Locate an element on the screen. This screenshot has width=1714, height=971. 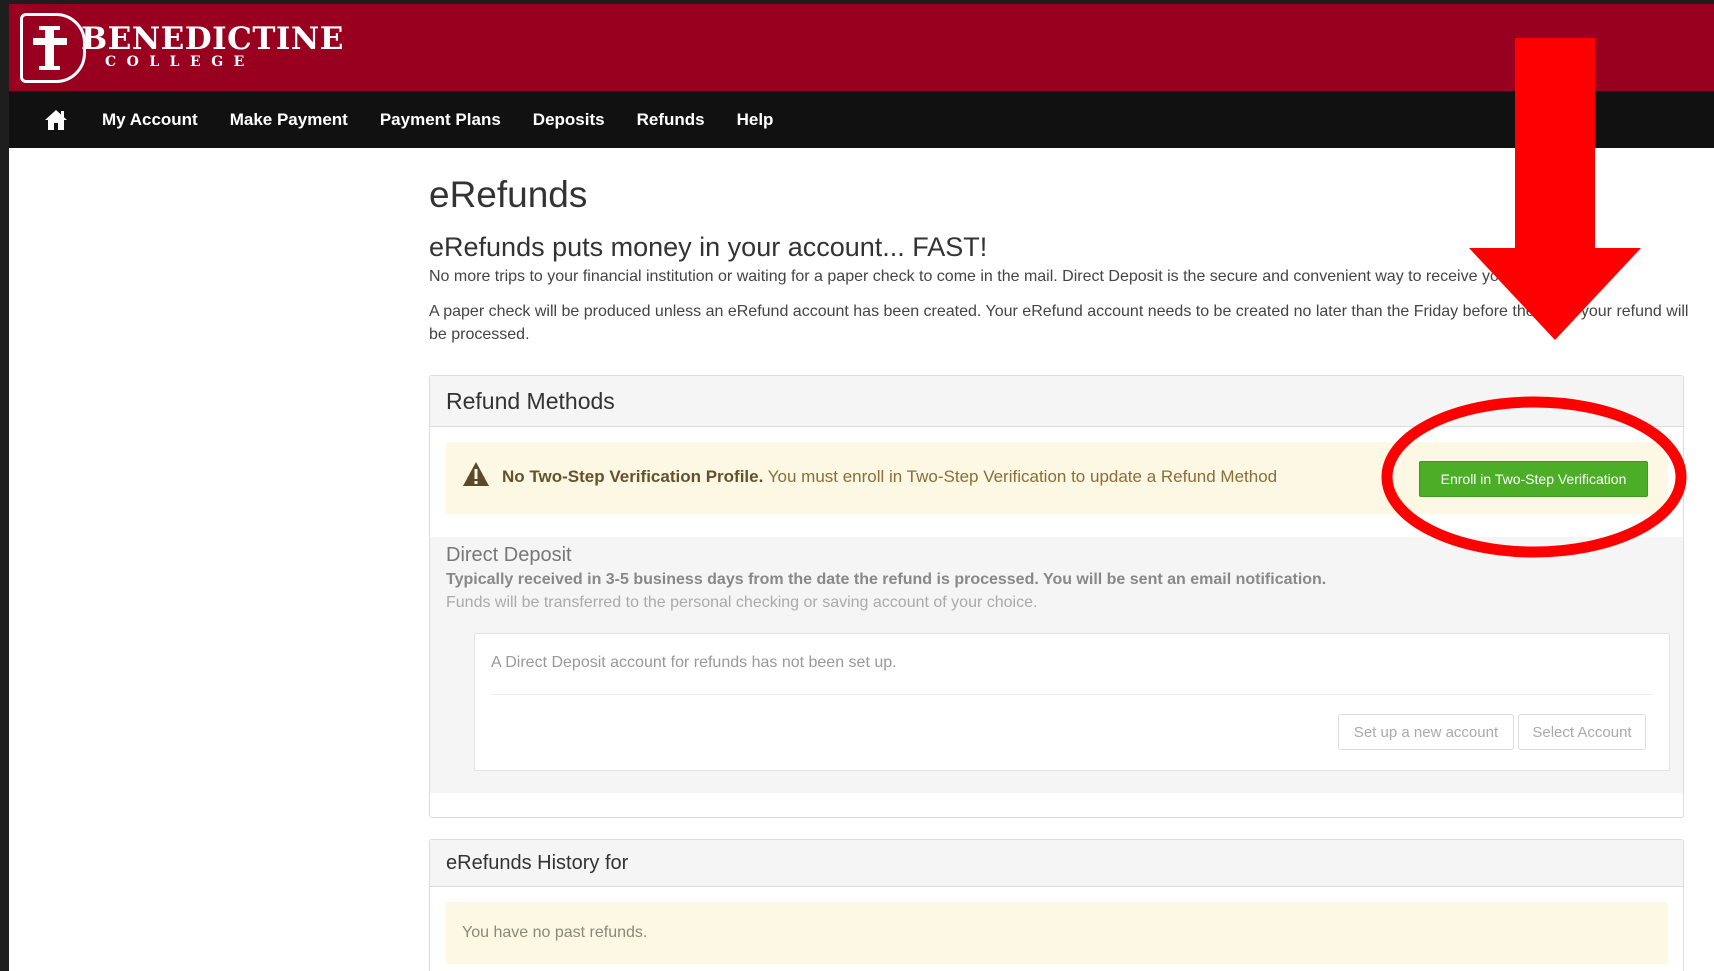
warning-triangle-icon is located at coordinates (476, 474).